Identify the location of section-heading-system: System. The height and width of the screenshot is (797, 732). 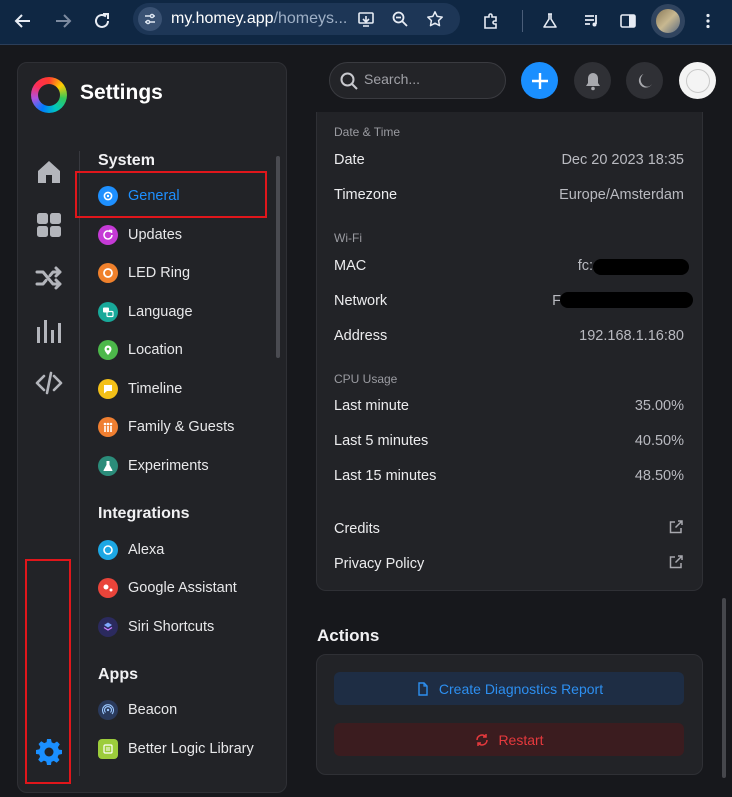
(126, 160).